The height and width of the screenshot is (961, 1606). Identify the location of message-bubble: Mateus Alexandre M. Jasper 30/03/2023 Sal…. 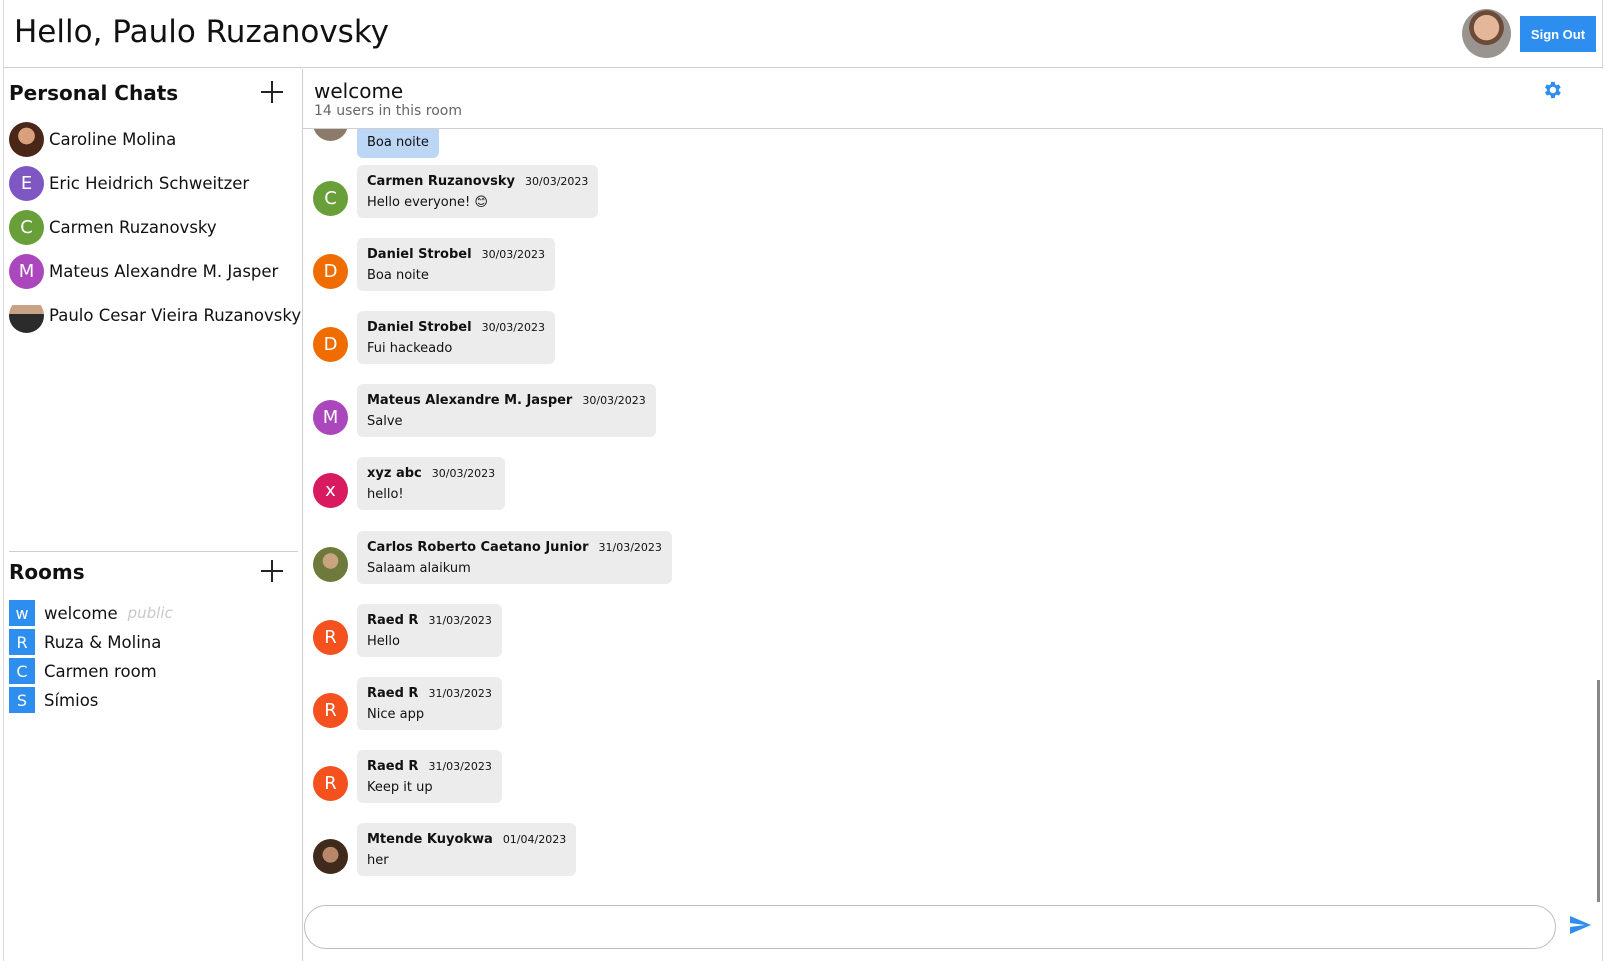
(506, 410).